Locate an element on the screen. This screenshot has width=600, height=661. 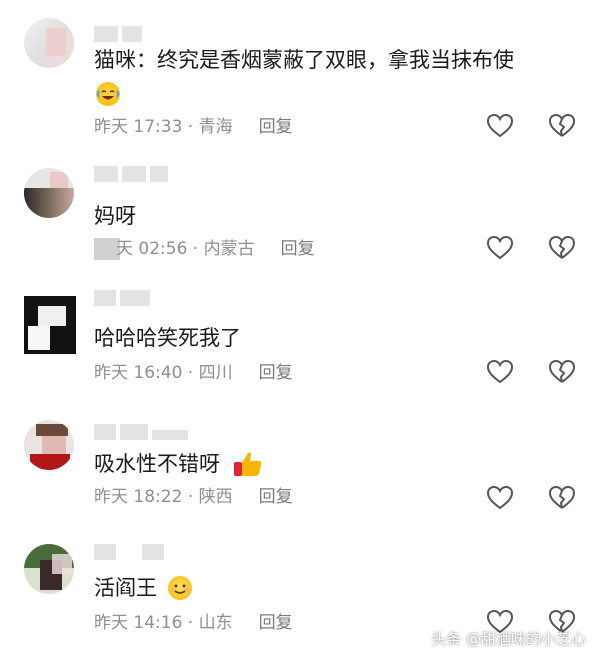
comment-text: 哈哈哈笑死我了 is located at coordinates (167, 338).